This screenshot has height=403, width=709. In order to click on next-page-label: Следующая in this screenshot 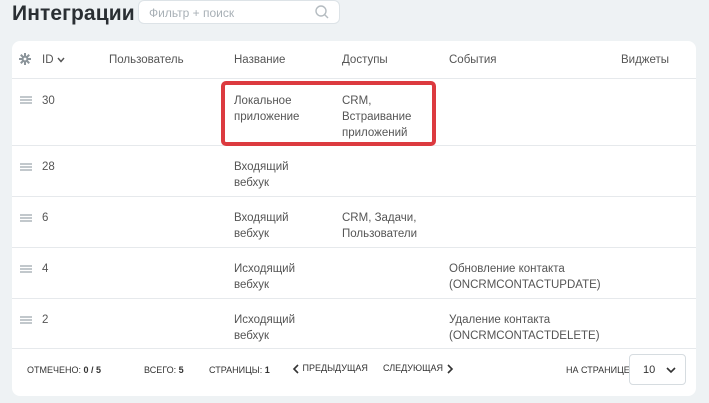, I will do `click(413, 368)`.